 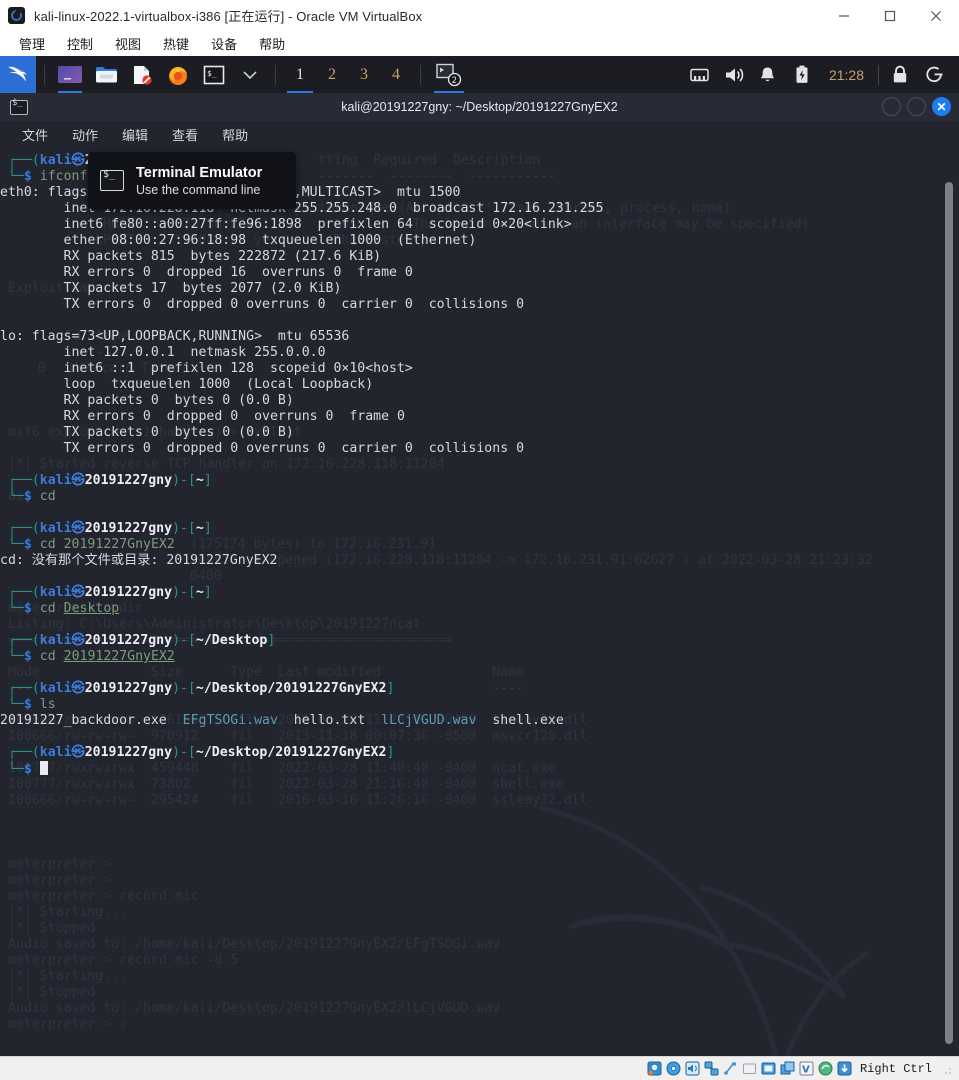 What do you see at coordinates (32, 496) in the screenshot?
I see `terminal-command-line: └─$ cd` at bounding box center [32, 496].